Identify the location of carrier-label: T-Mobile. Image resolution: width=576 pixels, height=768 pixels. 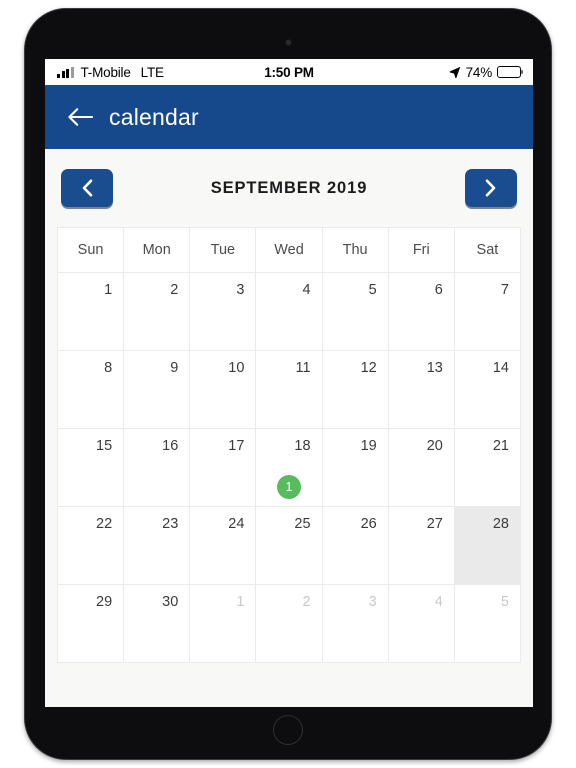
(105, 72).